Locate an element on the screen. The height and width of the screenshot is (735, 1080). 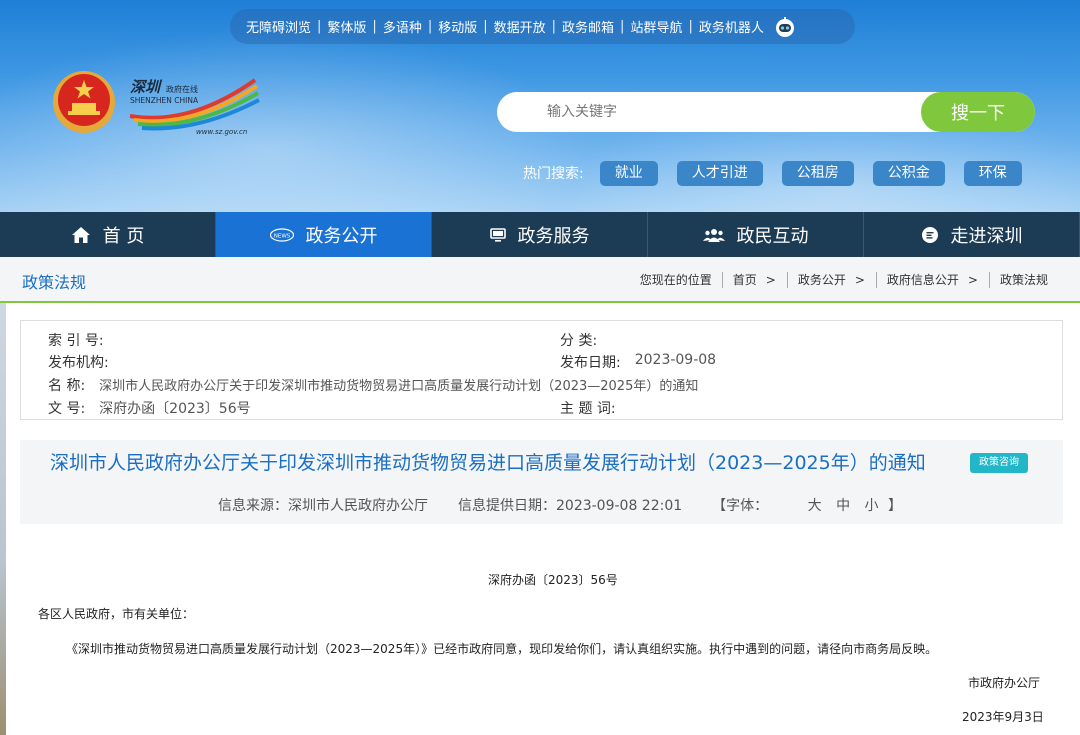
hot-search: 热门搜索: 就业 人才引进 公租房 公积金 环保 is located at coordinates (782, 173).